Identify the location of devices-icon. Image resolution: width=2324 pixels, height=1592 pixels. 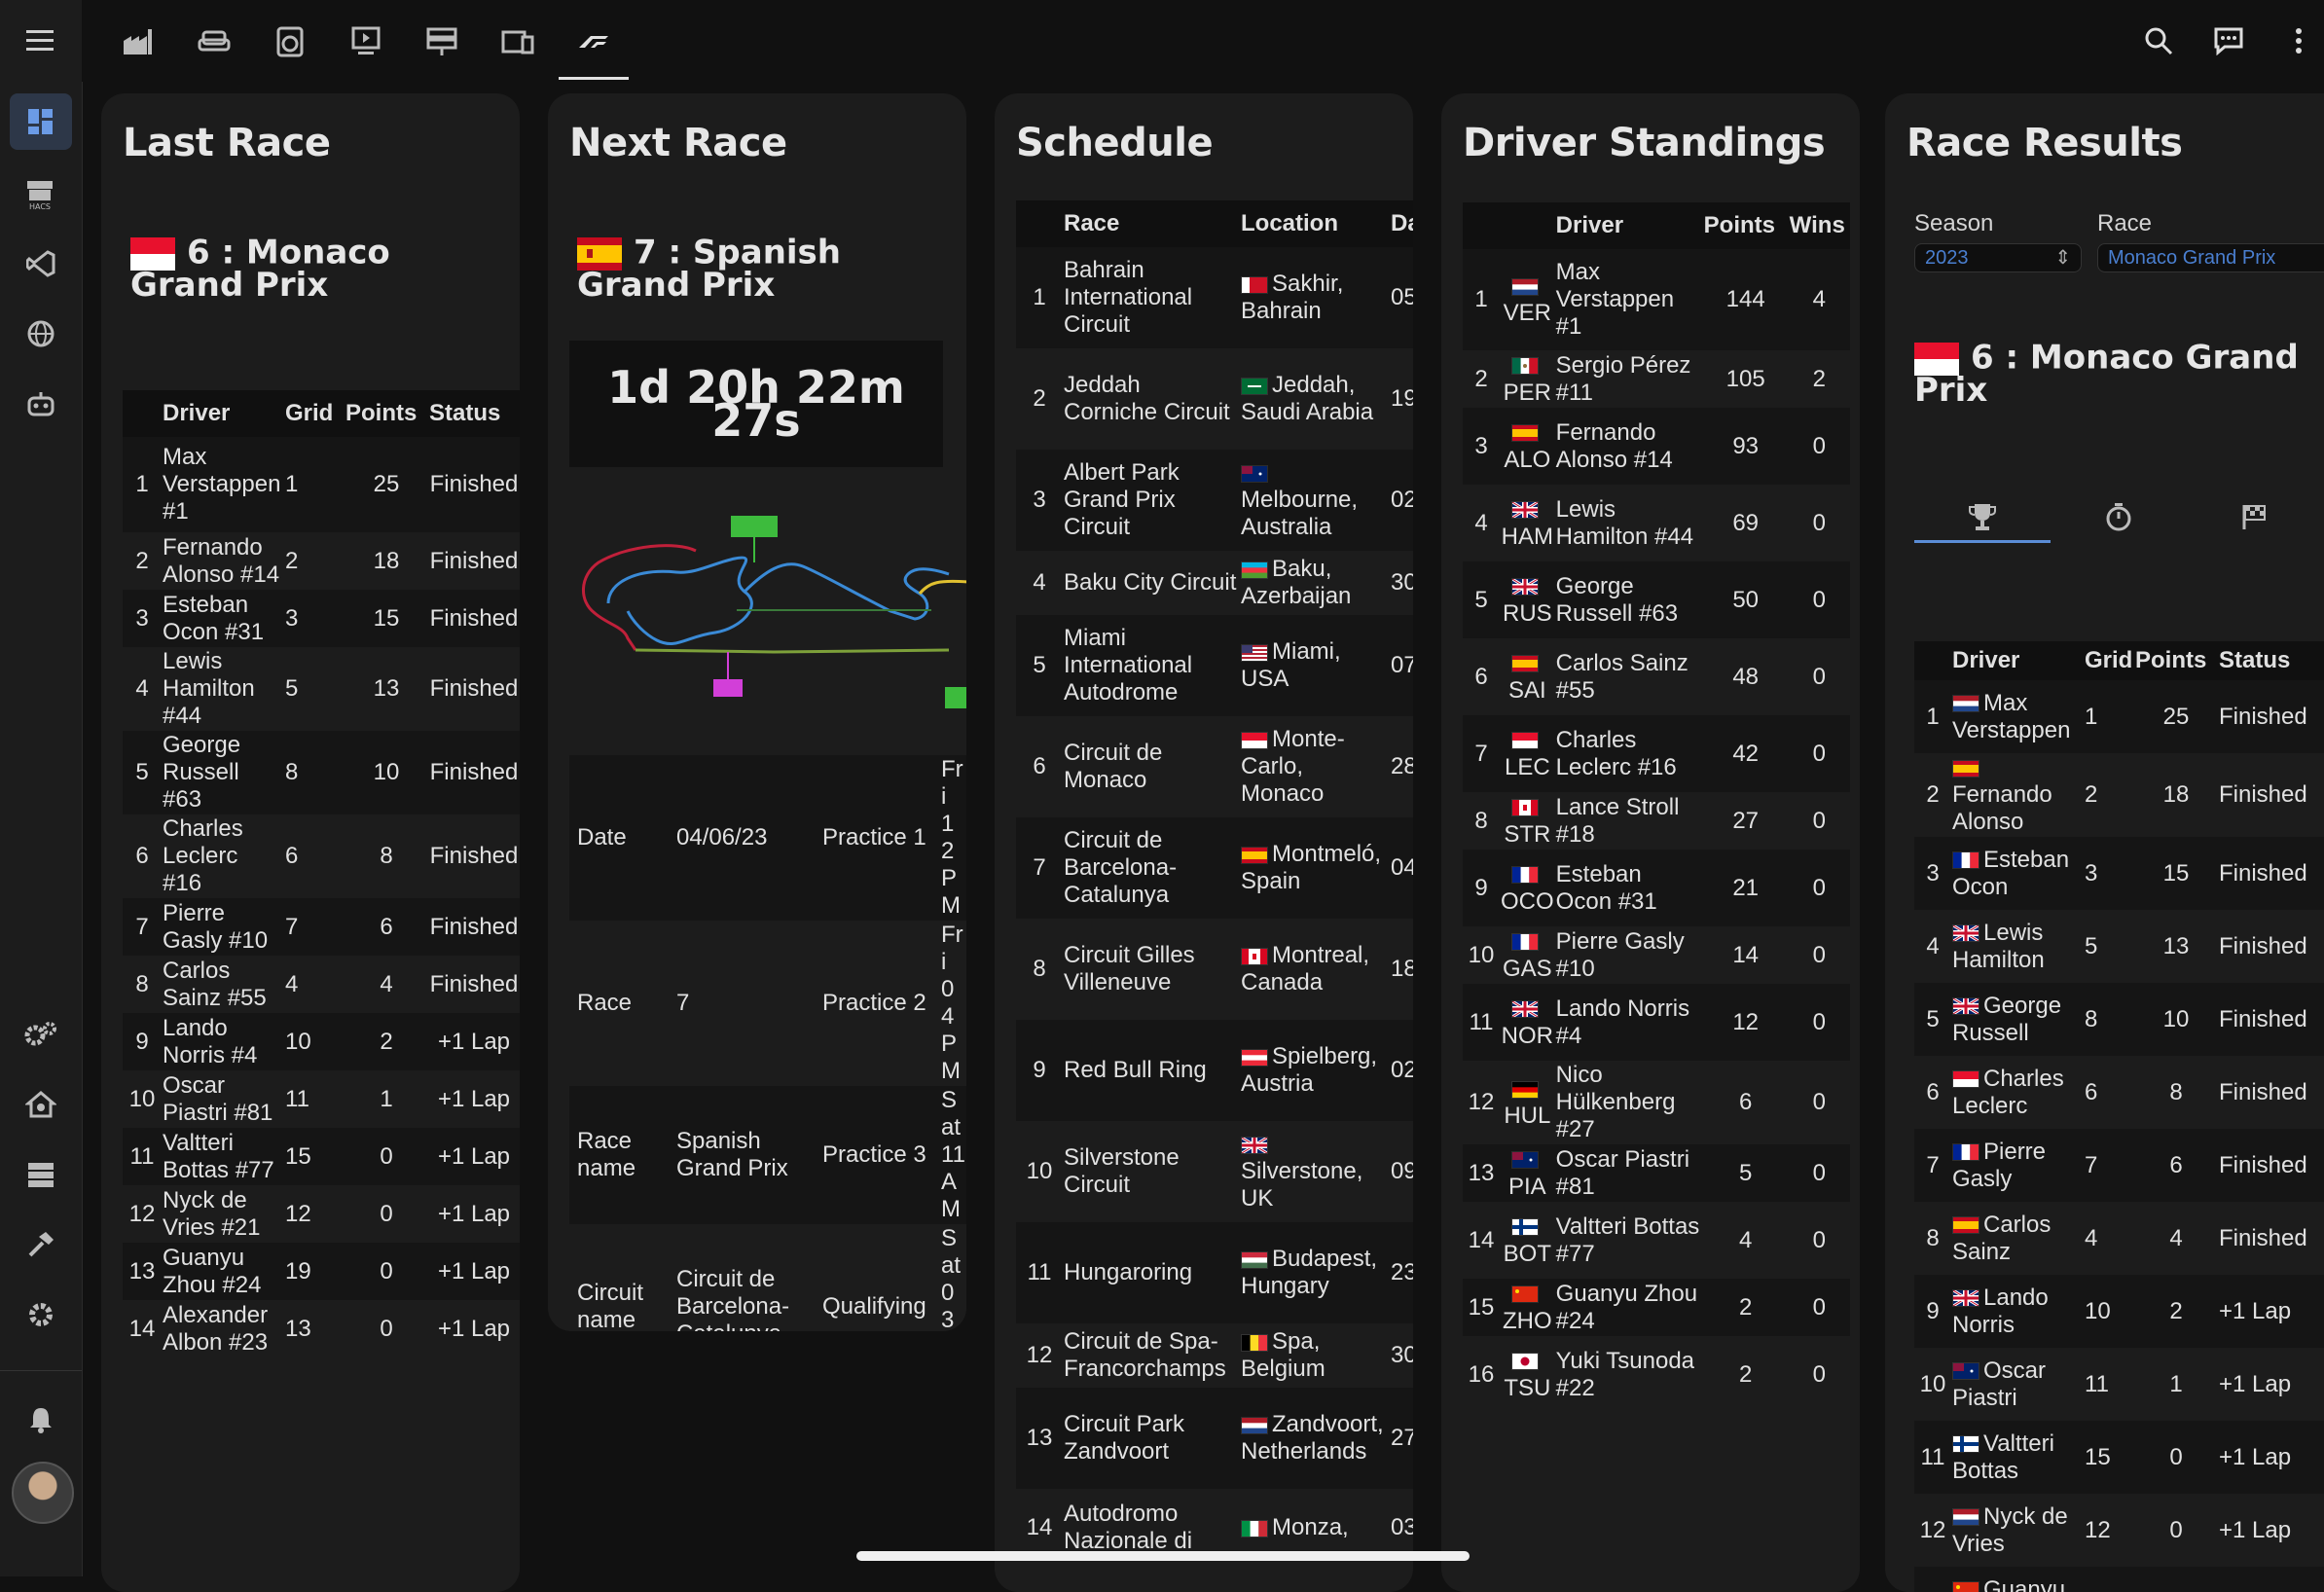
(518, 42).